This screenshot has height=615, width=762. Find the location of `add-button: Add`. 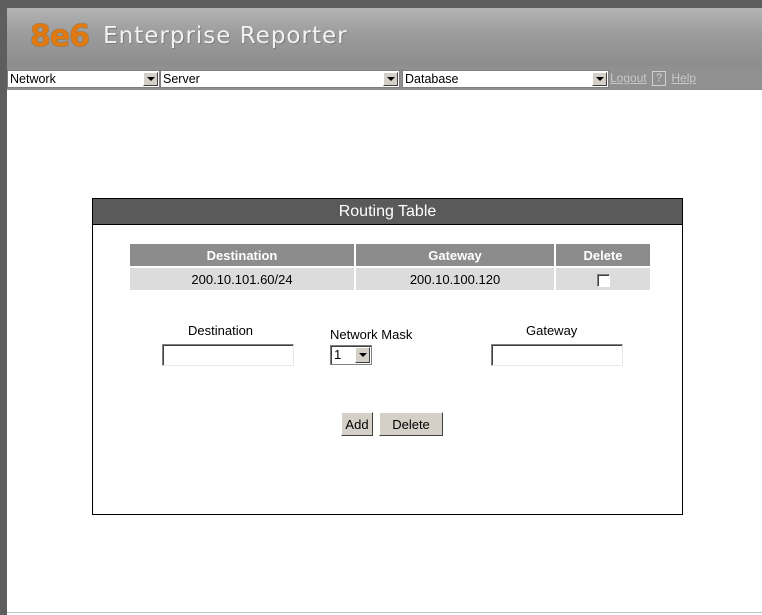

add-button: Add is located at coordinates (357, 424).